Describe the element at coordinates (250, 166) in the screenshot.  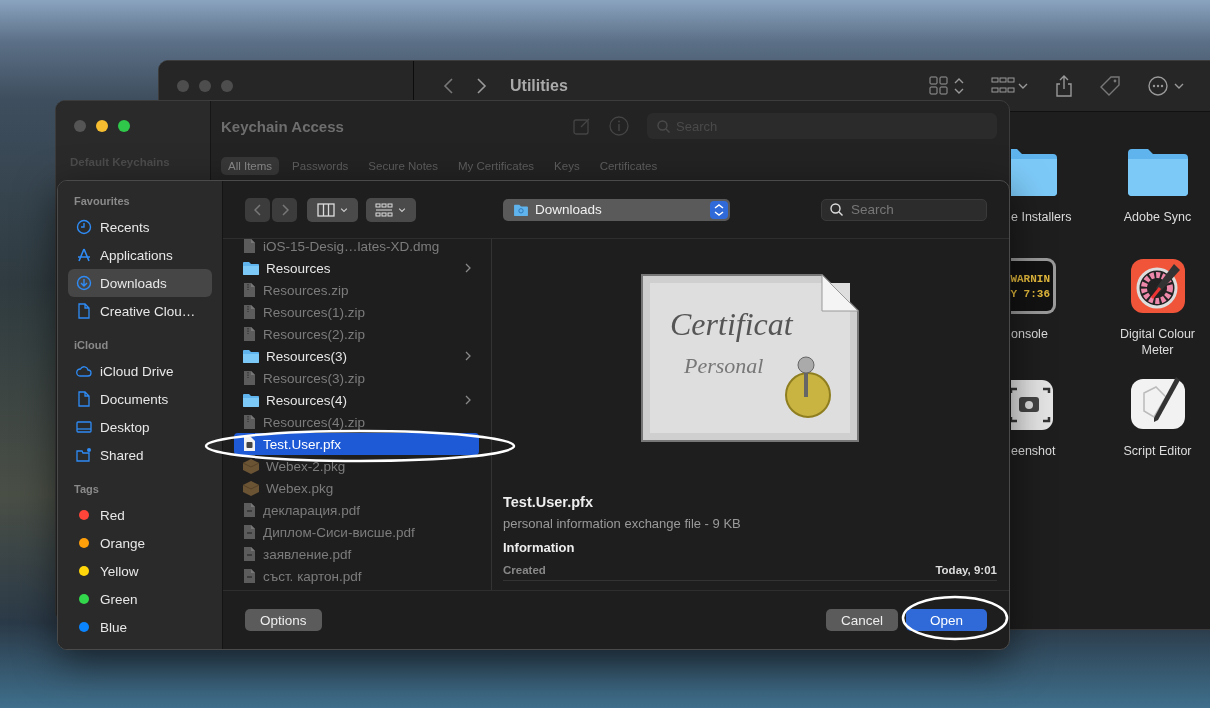
I see `tab: All Items` at that location.